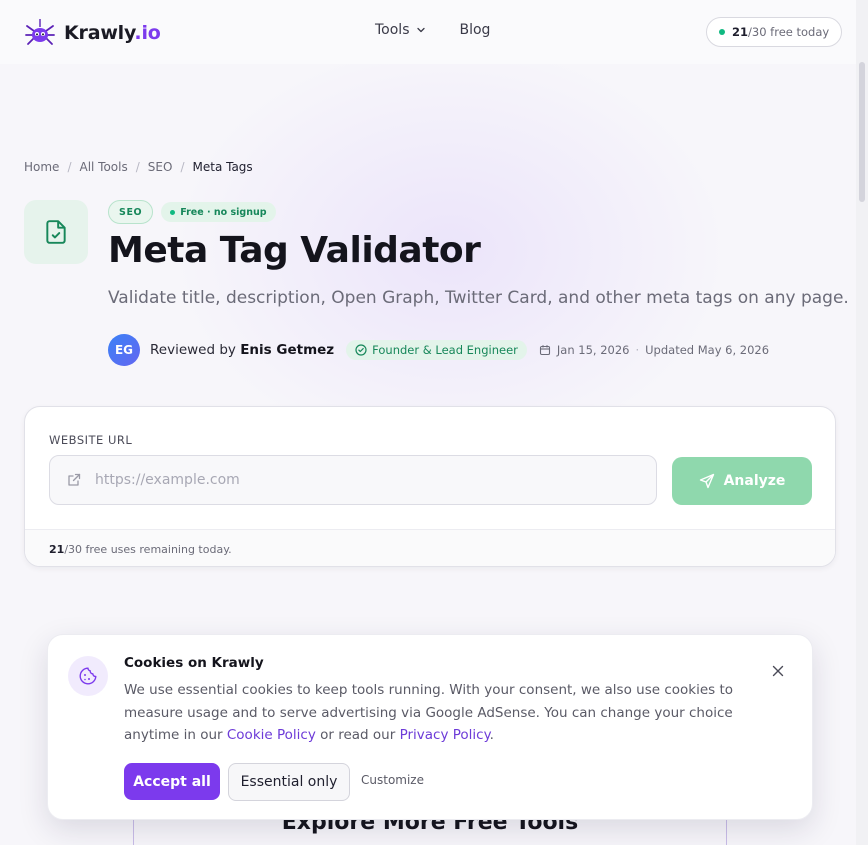  What do you see at coordinates (430, 547) in the screenshot?
I see `usage-remaining: 21/30 free uses remaining today.` at bounding box center [430, 547].